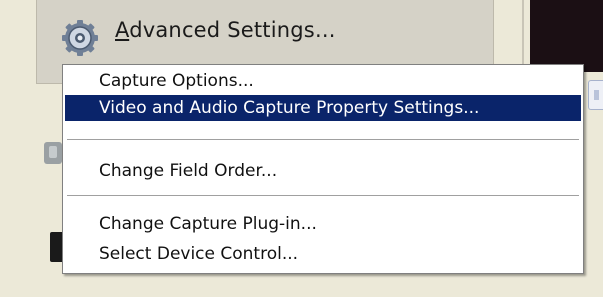 The height and width of the screenshot is (297, 603). What do you see at coordinates (80, 38) in the screenshot?
I see `gear-icon` at bounding box center [80, 38].